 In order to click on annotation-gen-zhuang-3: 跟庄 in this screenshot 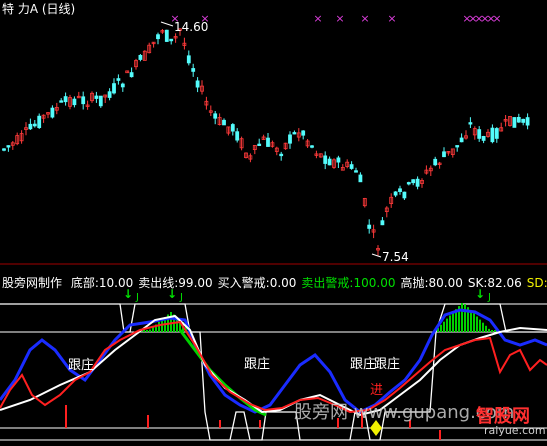, I will do `click(363, 364)`.